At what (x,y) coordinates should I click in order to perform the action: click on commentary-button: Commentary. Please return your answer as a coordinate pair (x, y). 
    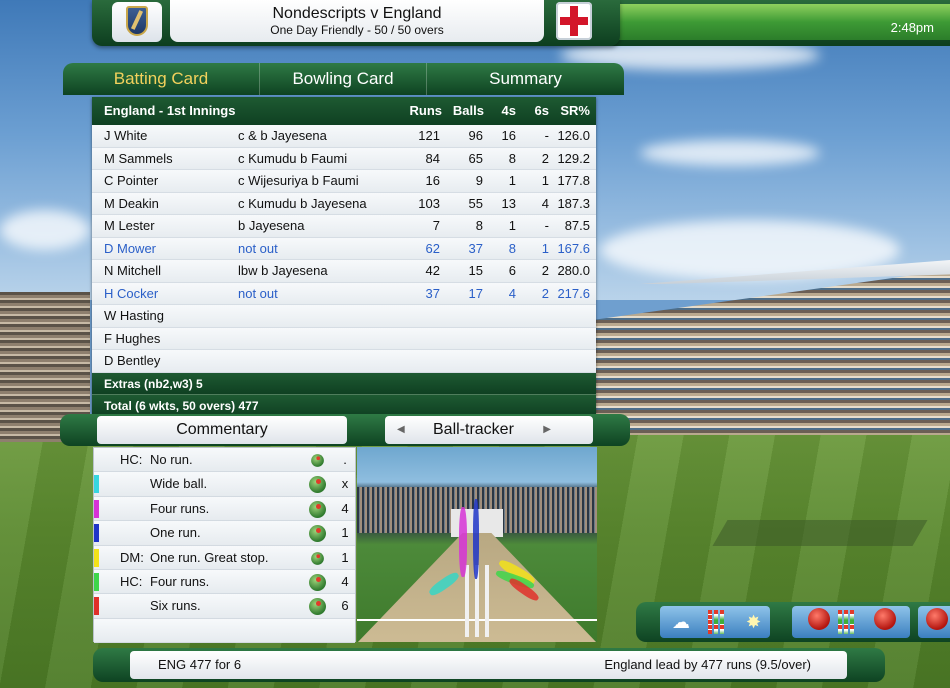
    Looking at the image, I should click on (222, 430).